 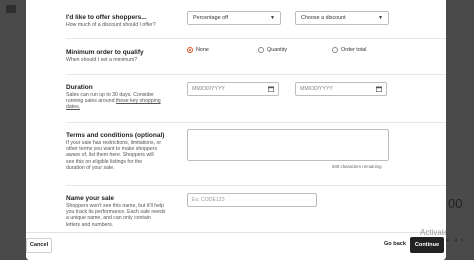 What do you see at coordinates (323, 18) in the screenshot?
I see `discount-amount-value: Choose a discount` at bounding box center [323, 18].